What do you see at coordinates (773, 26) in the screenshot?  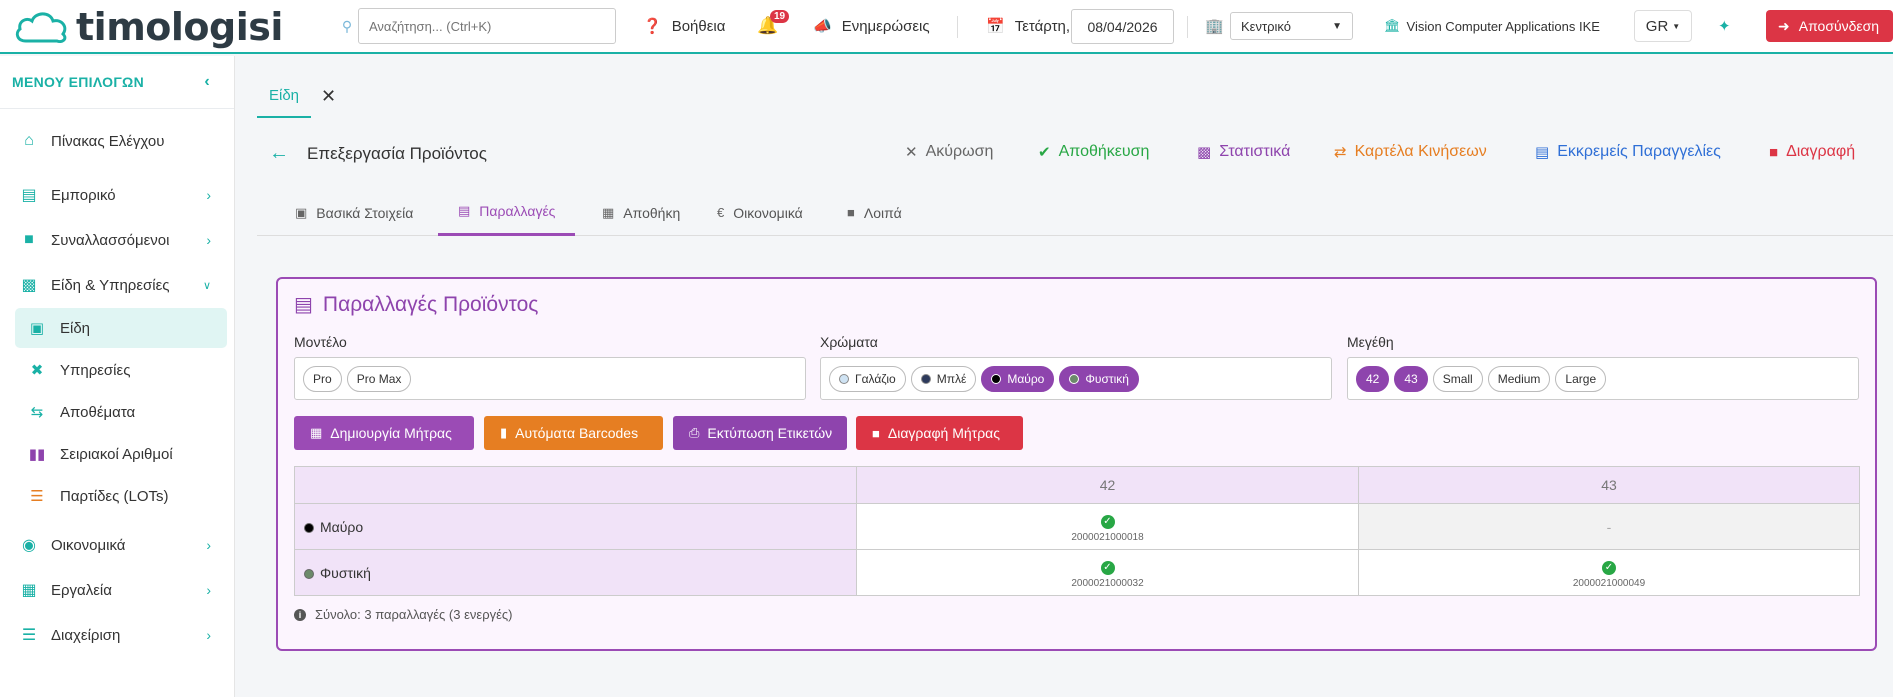 I see `notifications-button: 🔔 19` at bounding box center [773, 26].